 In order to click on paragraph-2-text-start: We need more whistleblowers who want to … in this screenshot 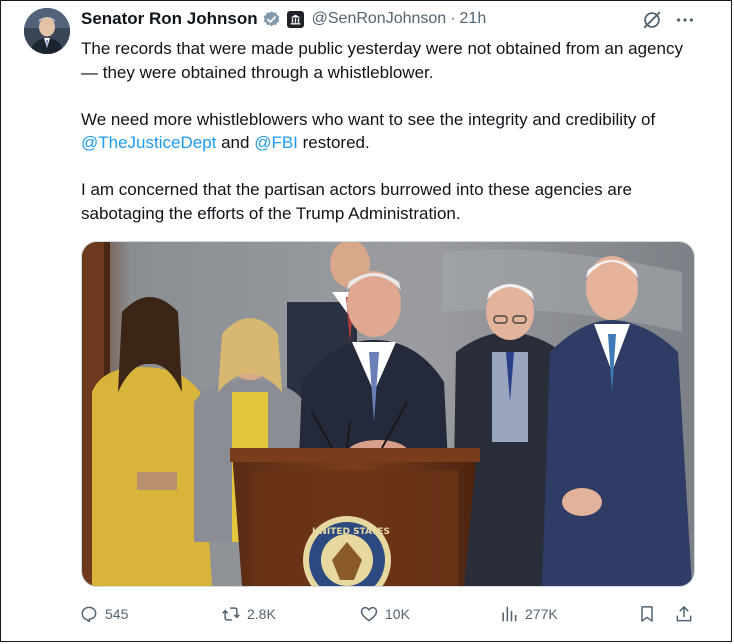, I will do `click(368, 119)`.